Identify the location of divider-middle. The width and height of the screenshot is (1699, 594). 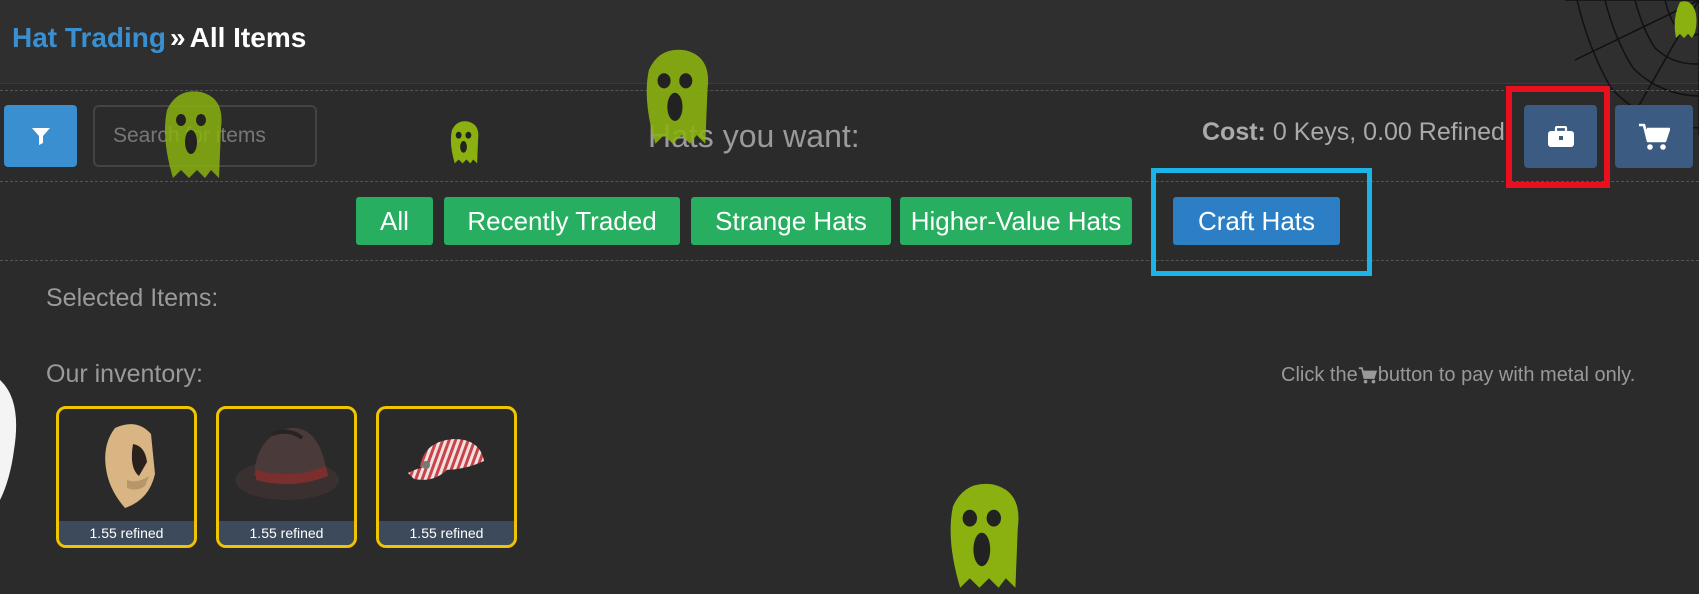
(849, 181).